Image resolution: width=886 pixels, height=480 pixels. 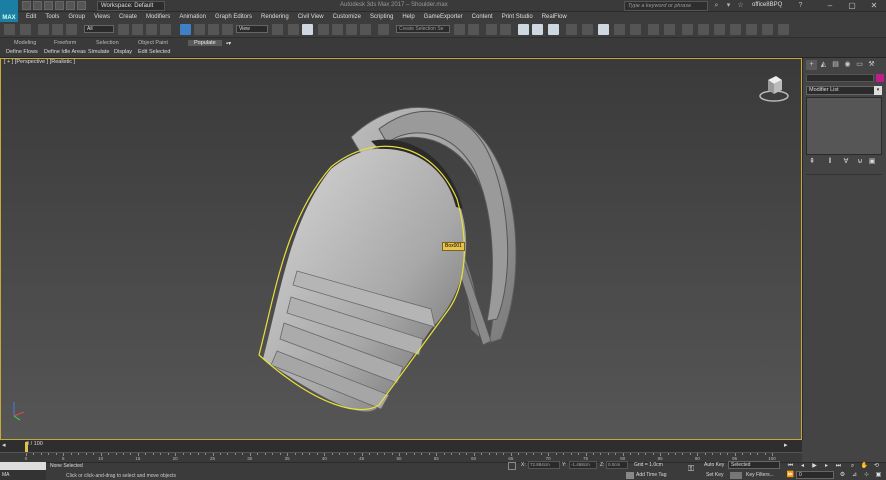 What do you see at coordinates (22, 52) in the screenshot?
I see `ribbon-item-define-flows: Define Flows` at bounding box center [22, 52].